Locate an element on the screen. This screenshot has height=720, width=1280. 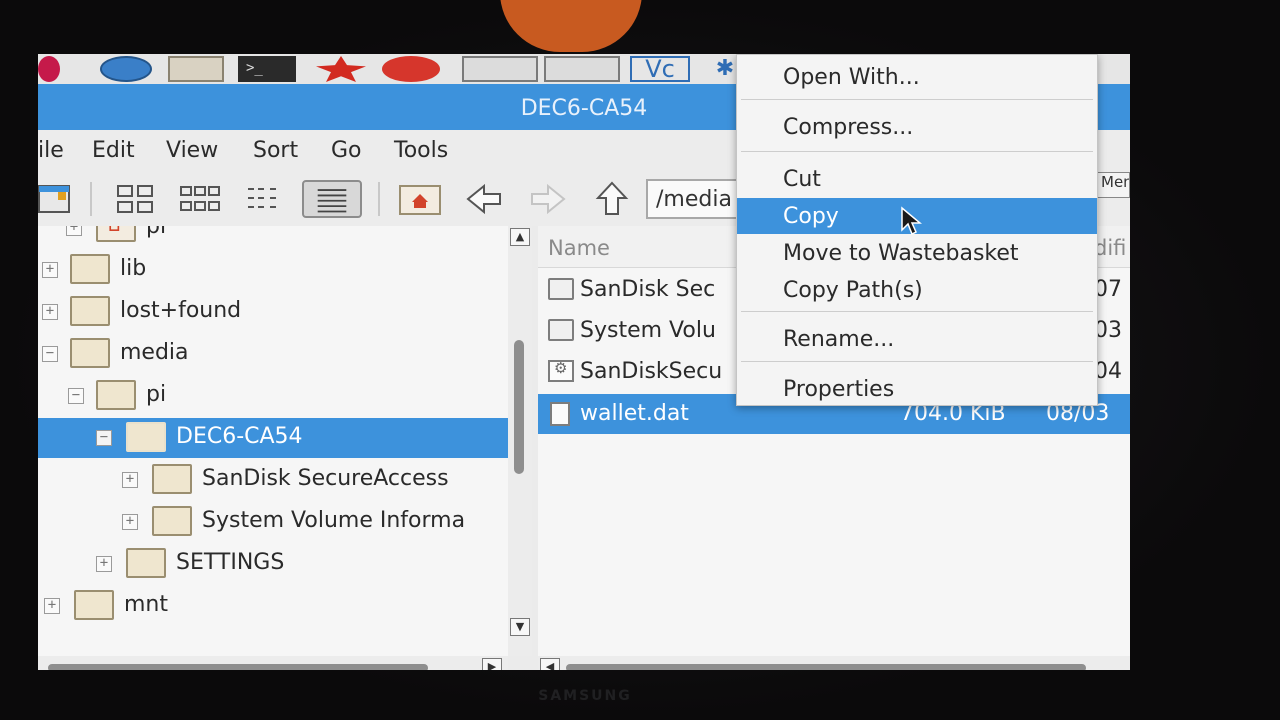
scroll-down-icon: ▼ is located at coordinates (520, 627).